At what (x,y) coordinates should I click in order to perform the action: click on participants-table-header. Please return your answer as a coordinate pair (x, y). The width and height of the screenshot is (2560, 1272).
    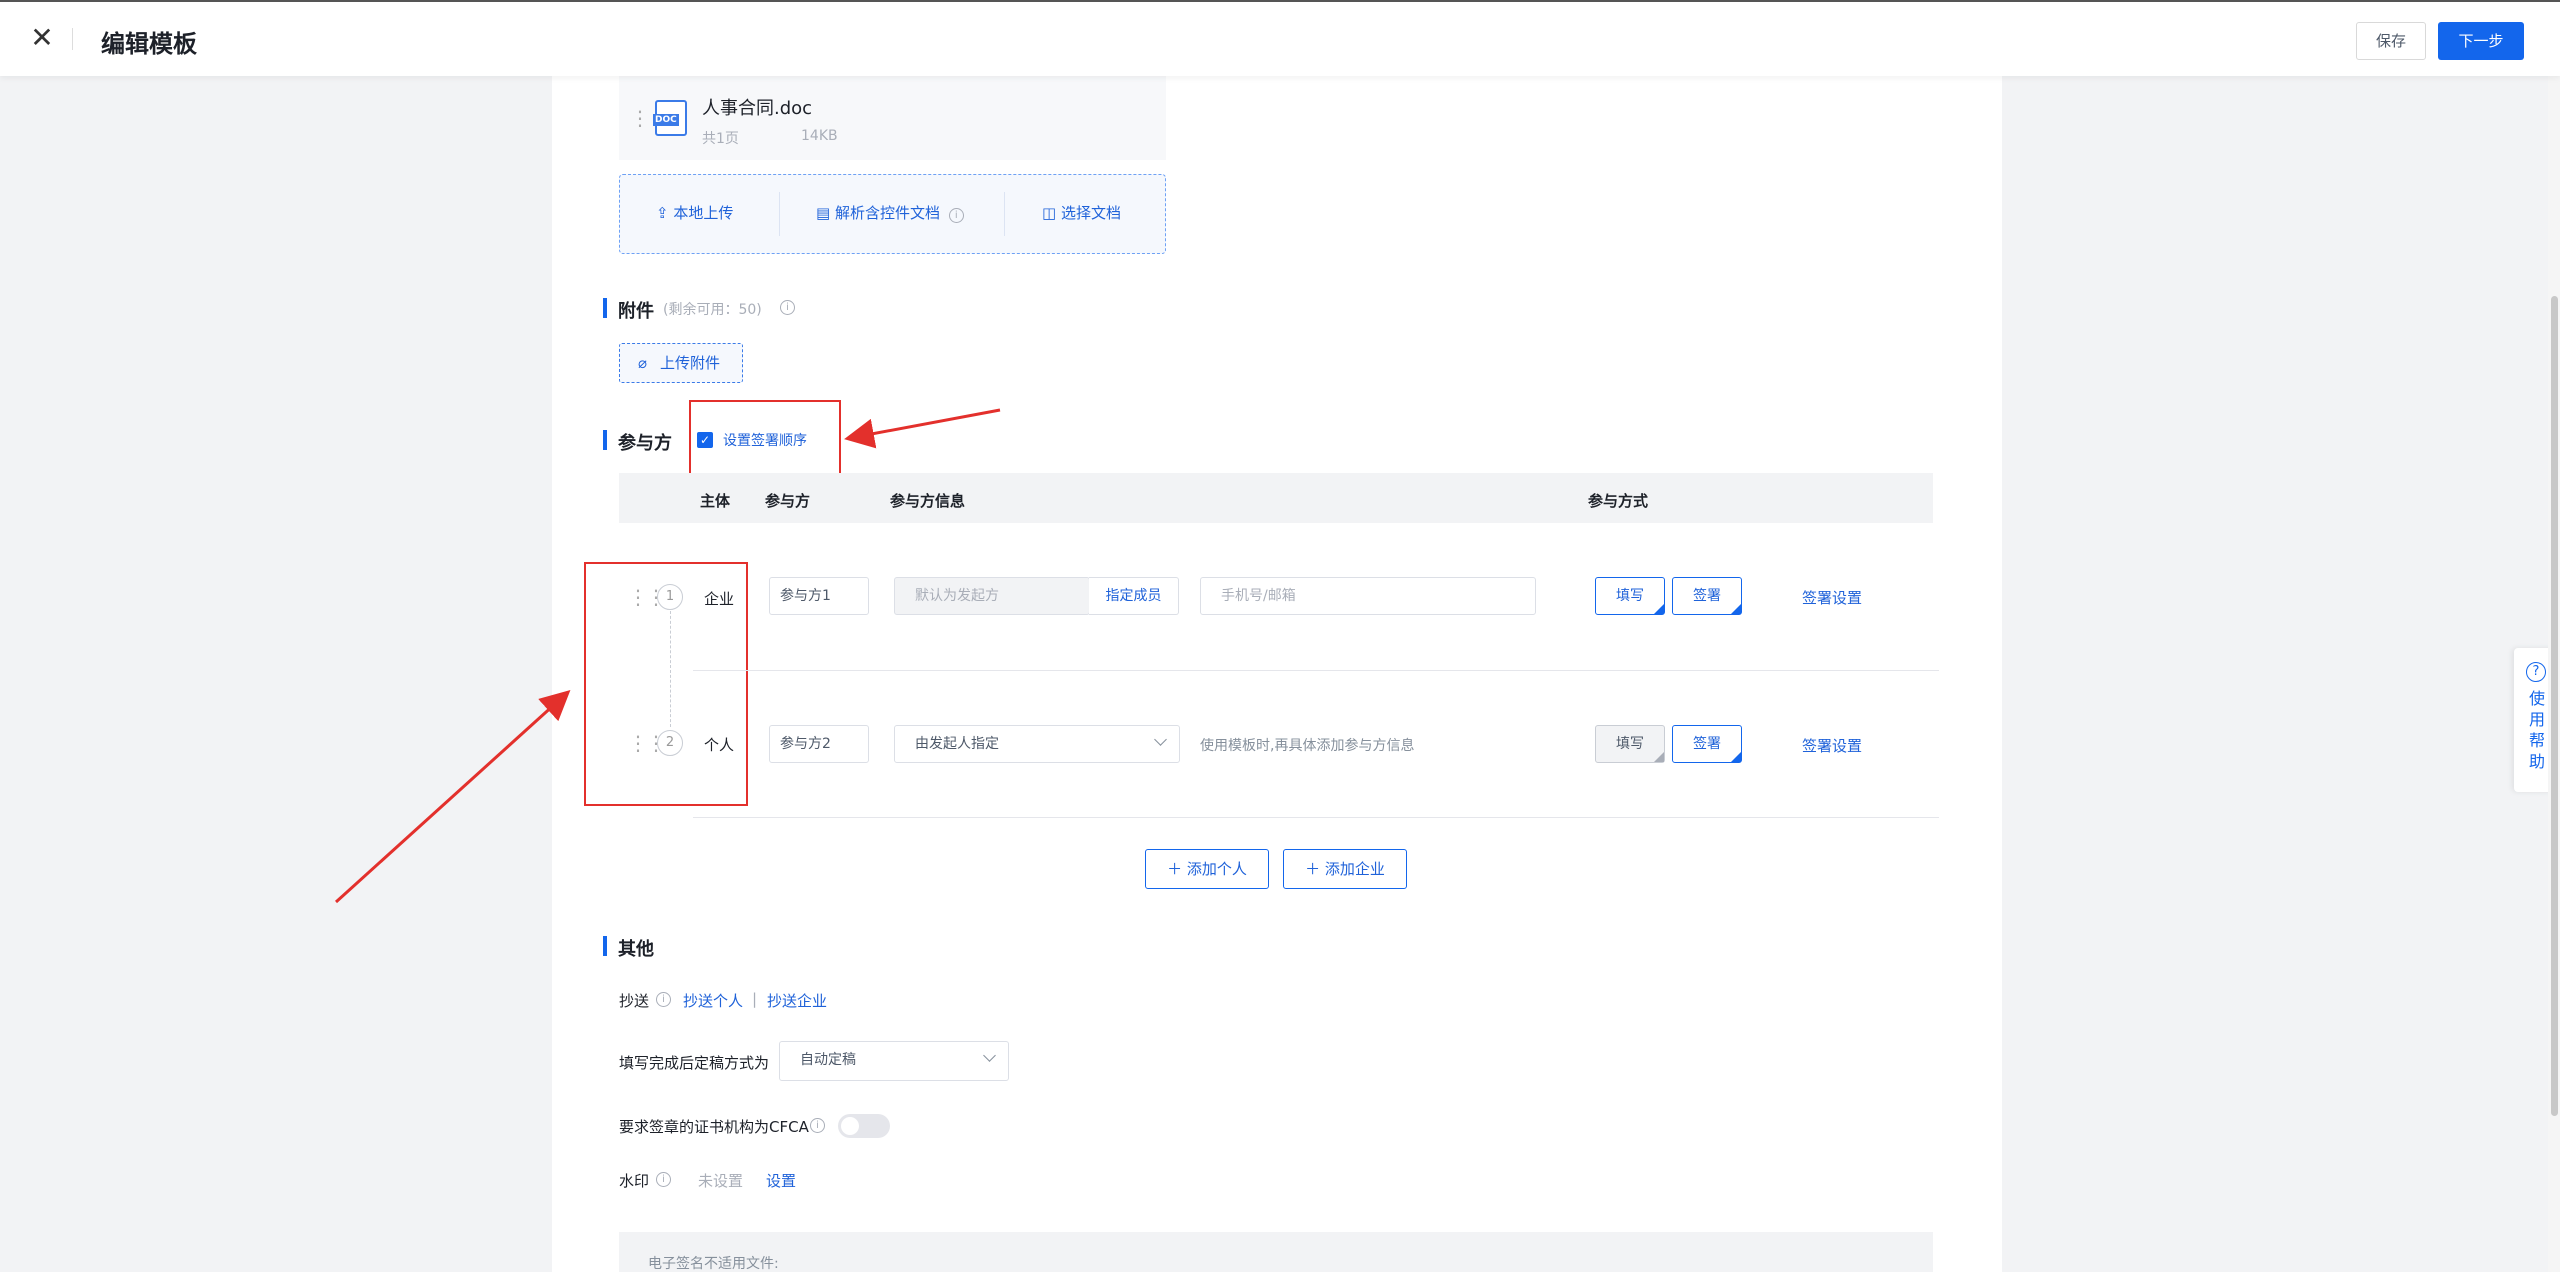
    Looking at the image, I should click on (1276, 498).